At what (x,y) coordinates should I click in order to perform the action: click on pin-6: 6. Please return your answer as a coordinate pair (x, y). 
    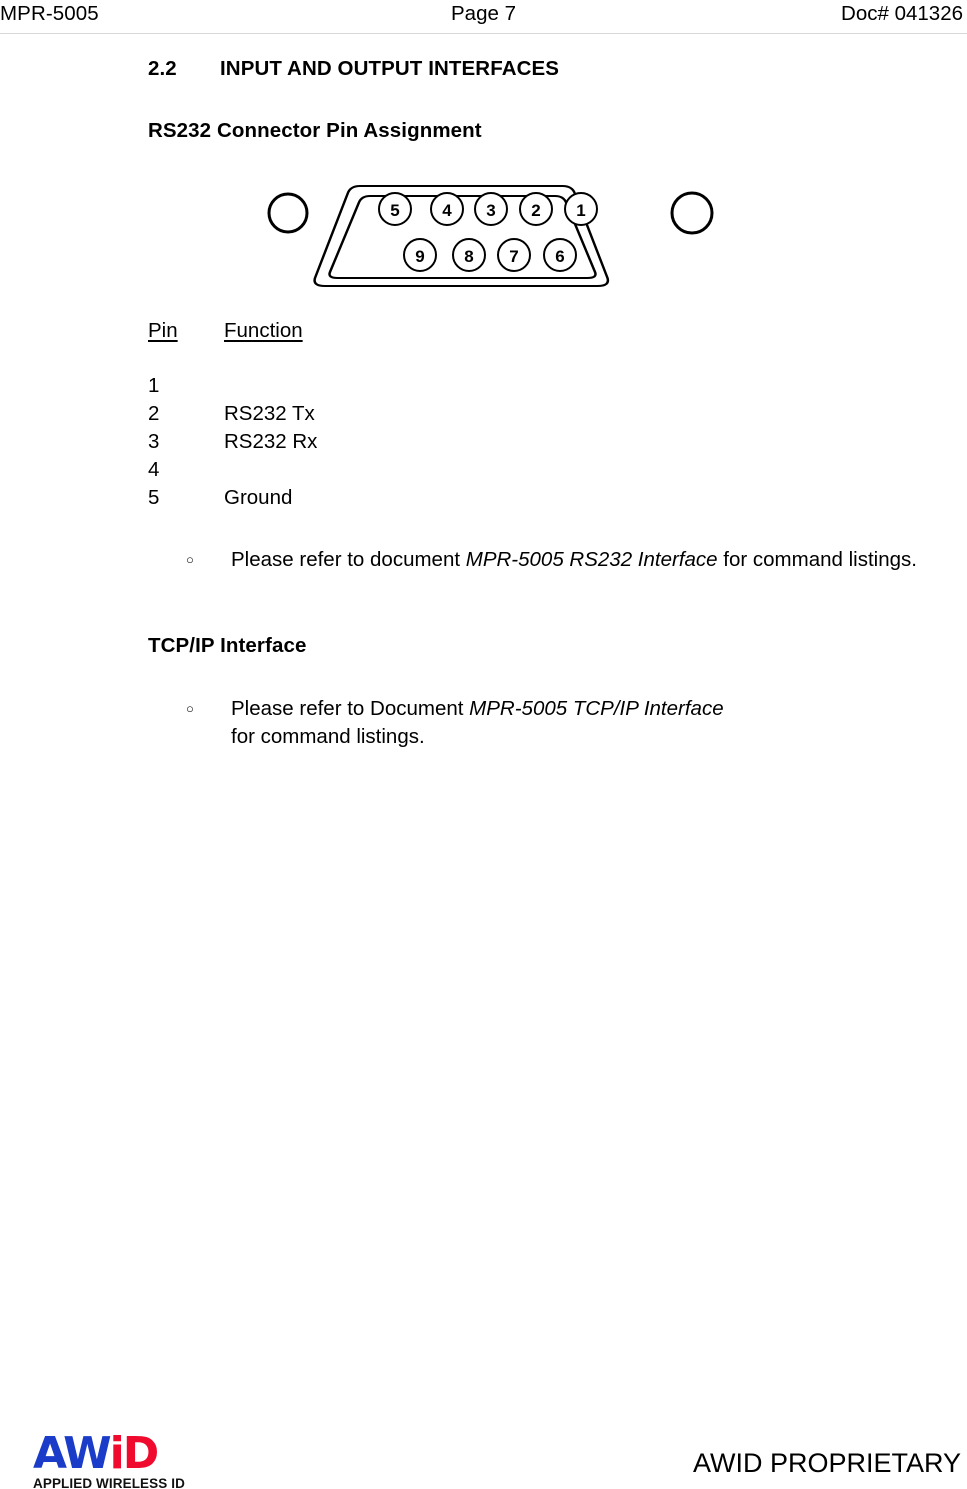
    Looking at the image, I should click on (560, 255).